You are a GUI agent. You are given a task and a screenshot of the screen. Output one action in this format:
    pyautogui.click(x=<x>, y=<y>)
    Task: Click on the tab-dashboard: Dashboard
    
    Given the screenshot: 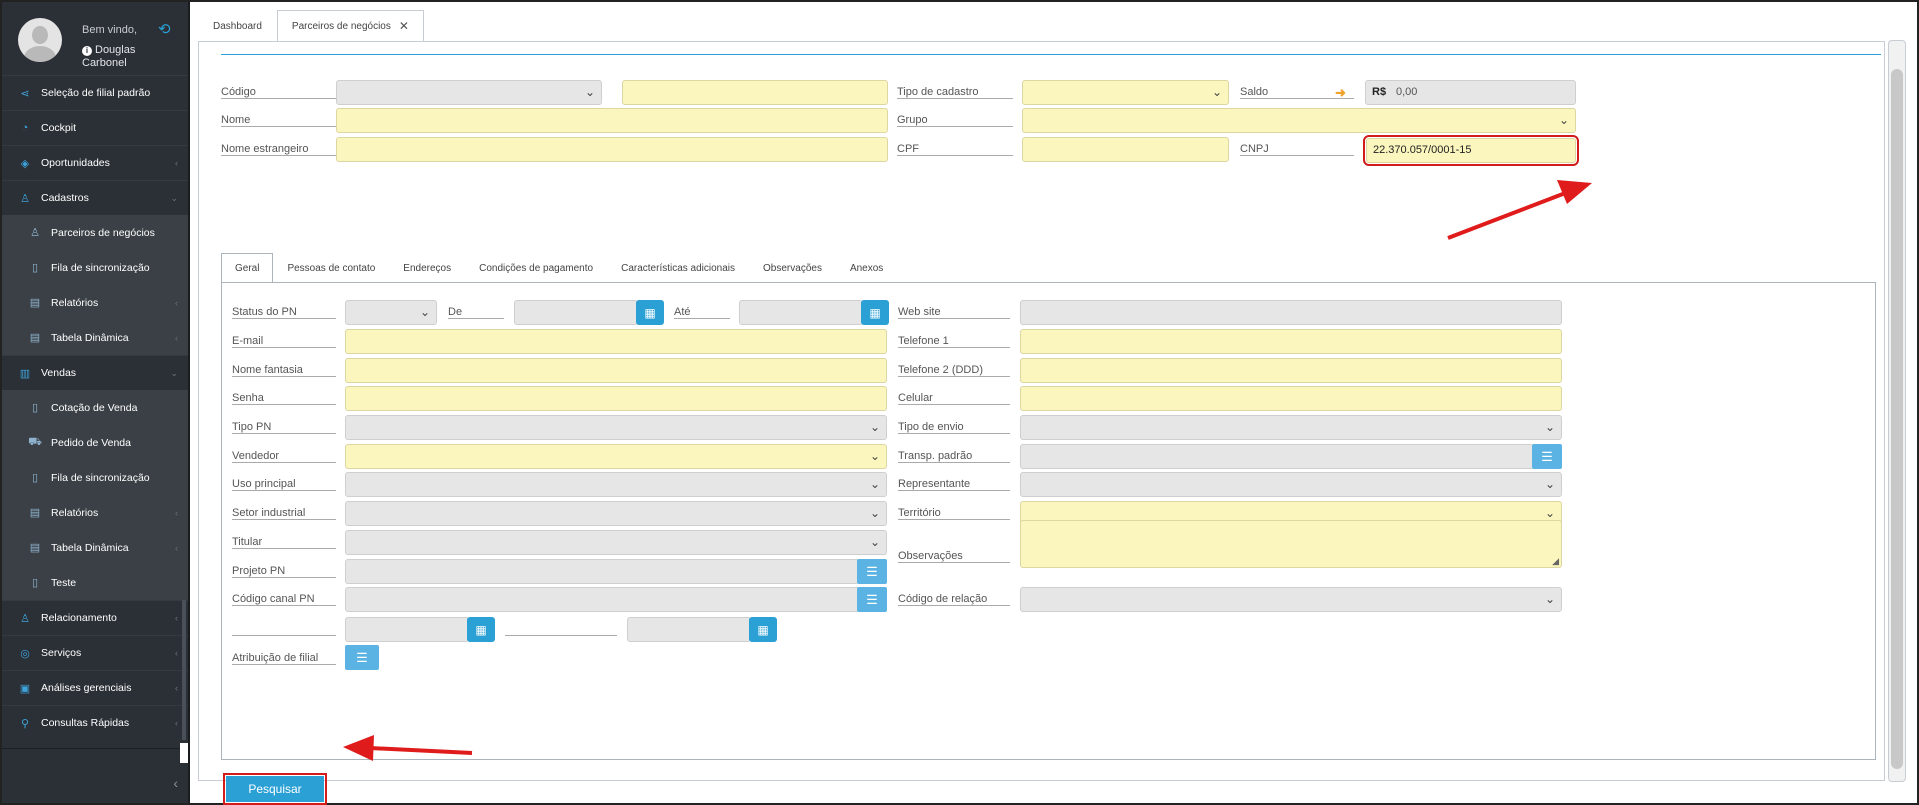 What is the action you would take?
    pyautogui.click(x=237, y=26)
    